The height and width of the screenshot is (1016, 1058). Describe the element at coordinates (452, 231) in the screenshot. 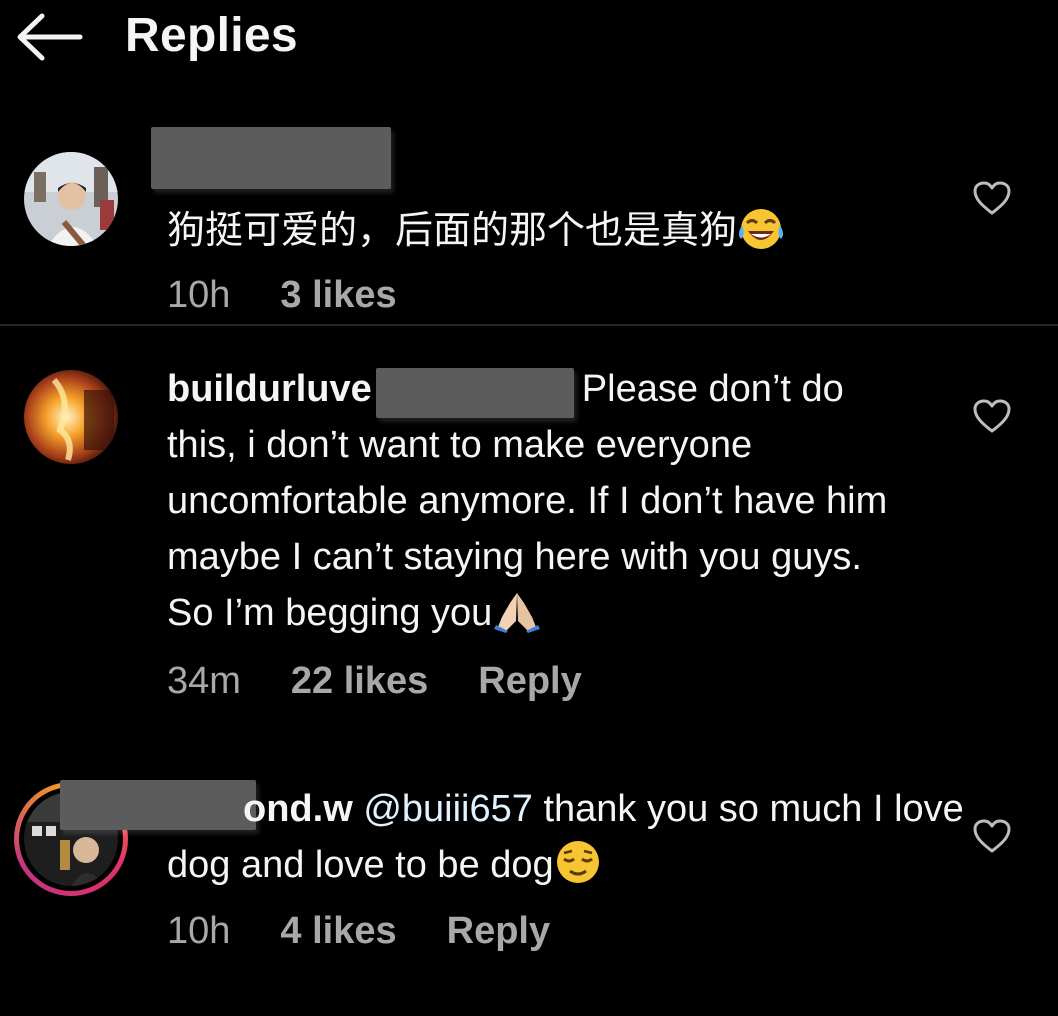

I see `comment-body: 狗挺可爱的，后面的那个也是真狗` at that location.